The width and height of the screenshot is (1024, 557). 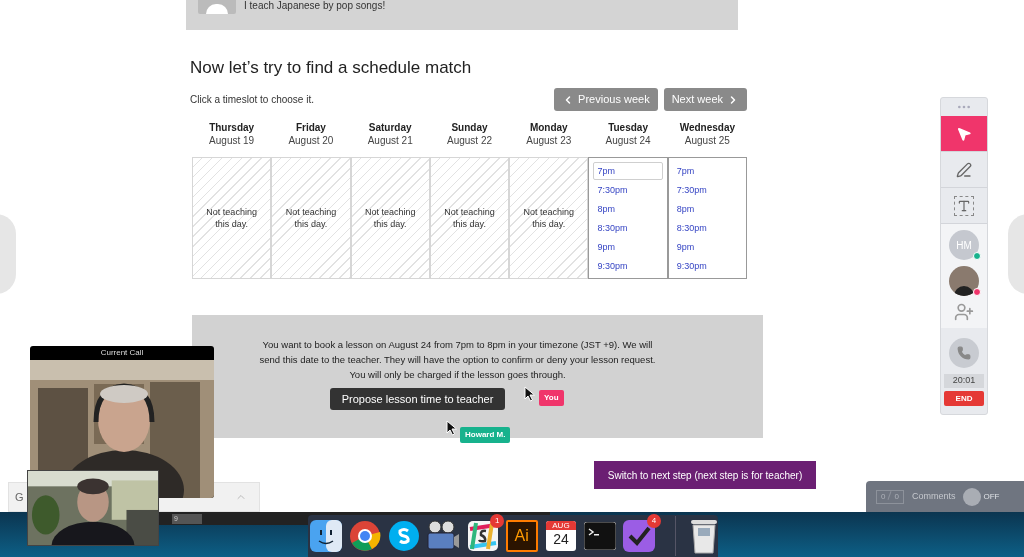 What do you see at coordinates (639, 536) in the screenshot?
I see `checkmark-app-icon` at bounding box center [639, 536].